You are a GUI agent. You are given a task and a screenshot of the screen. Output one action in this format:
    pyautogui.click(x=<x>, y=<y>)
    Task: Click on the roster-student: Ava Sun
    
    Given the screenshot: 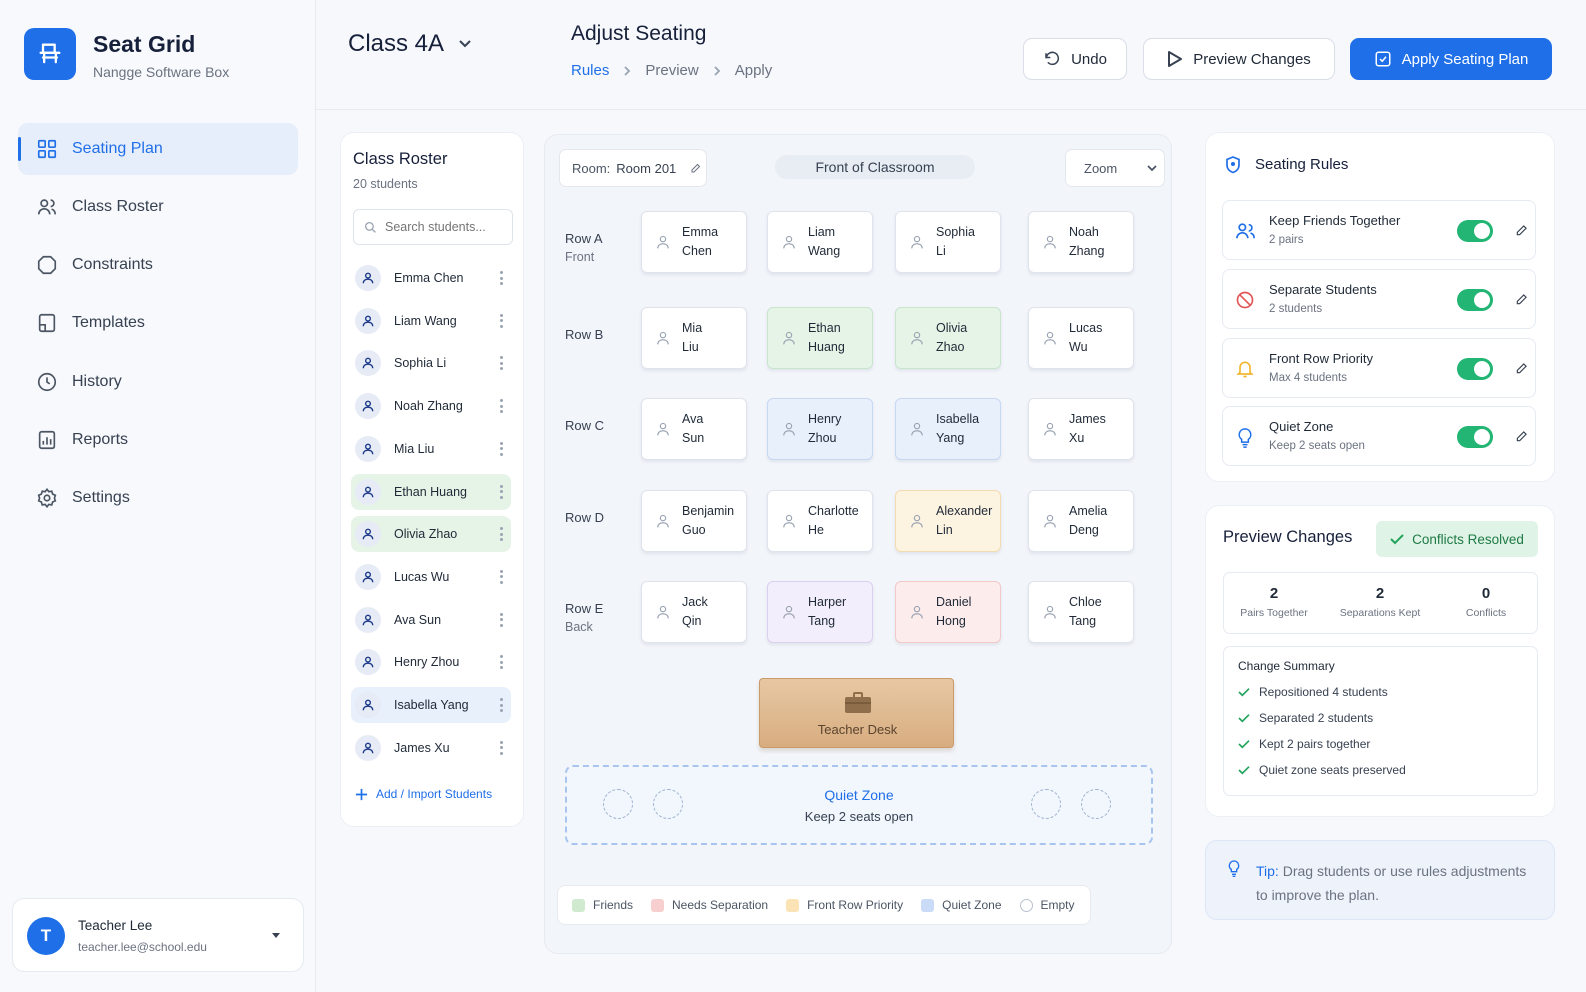 What is the action you would take?
    pyautogui.click(x=431, y=620)
    